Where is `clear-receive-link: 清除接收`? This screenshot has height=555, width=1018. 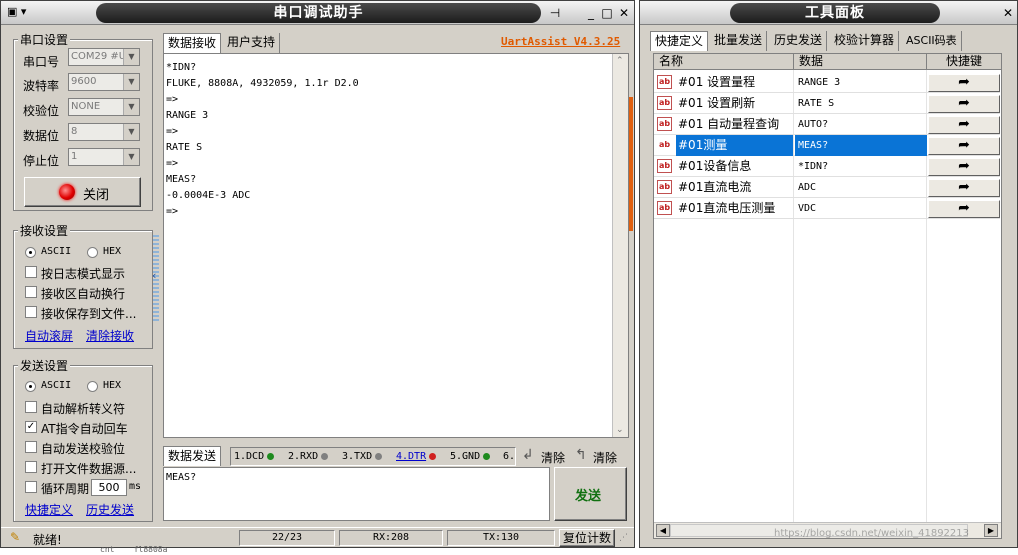 clear-receive-link: 清除接收 is located at coordinates (110, 335).